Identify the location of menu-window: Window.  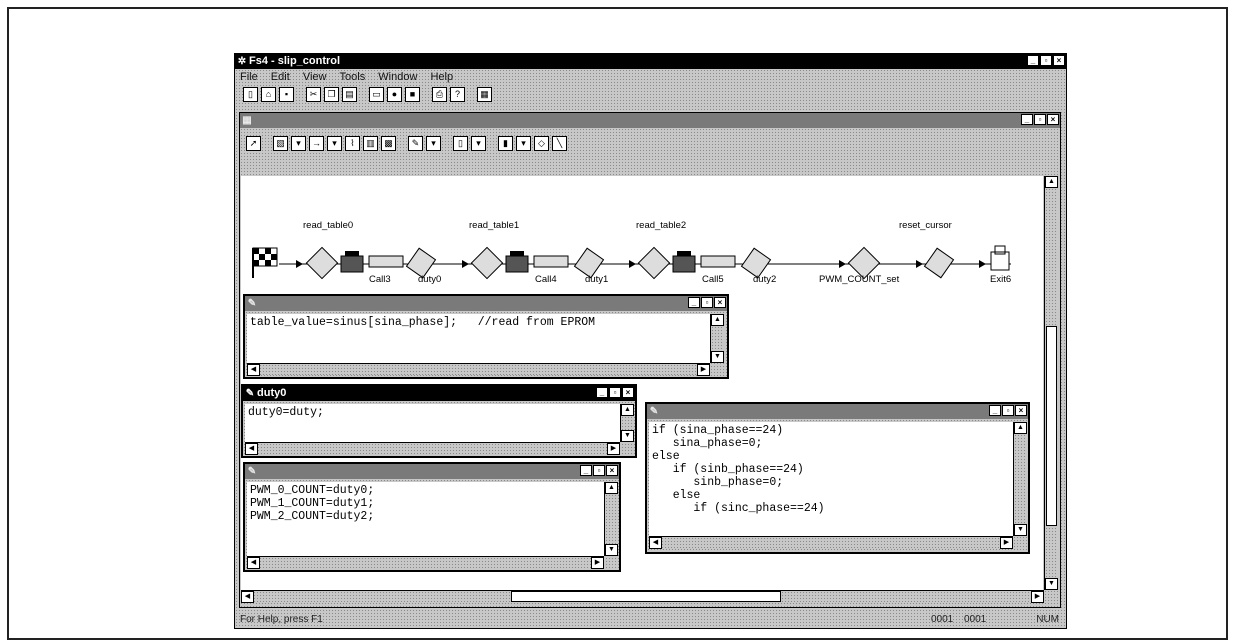
(397, 77).